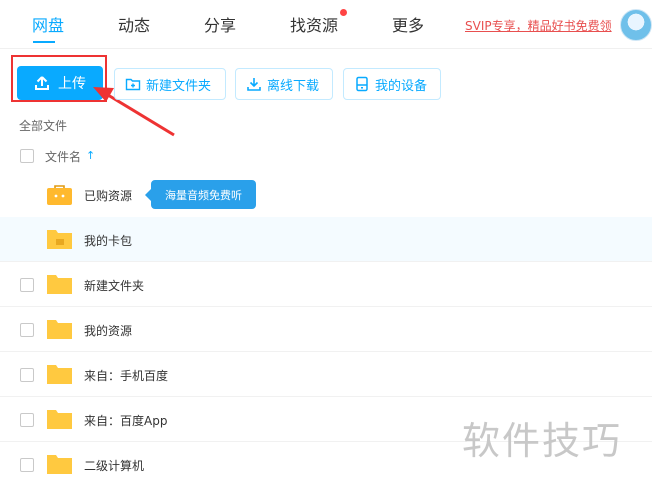 This screenshot has height=487, width=652. I want to click on file-name: 来自：百度App, so click(125, 420).